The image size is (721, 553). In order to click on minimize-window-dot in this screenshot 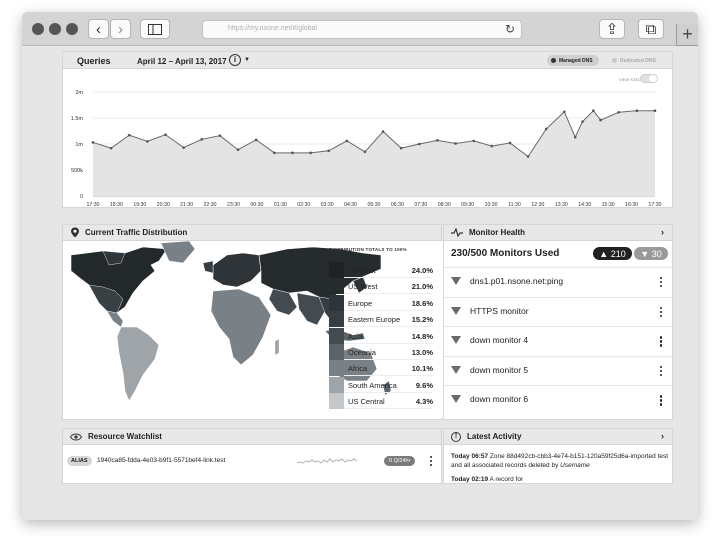, I will do `click(55, 29)`.